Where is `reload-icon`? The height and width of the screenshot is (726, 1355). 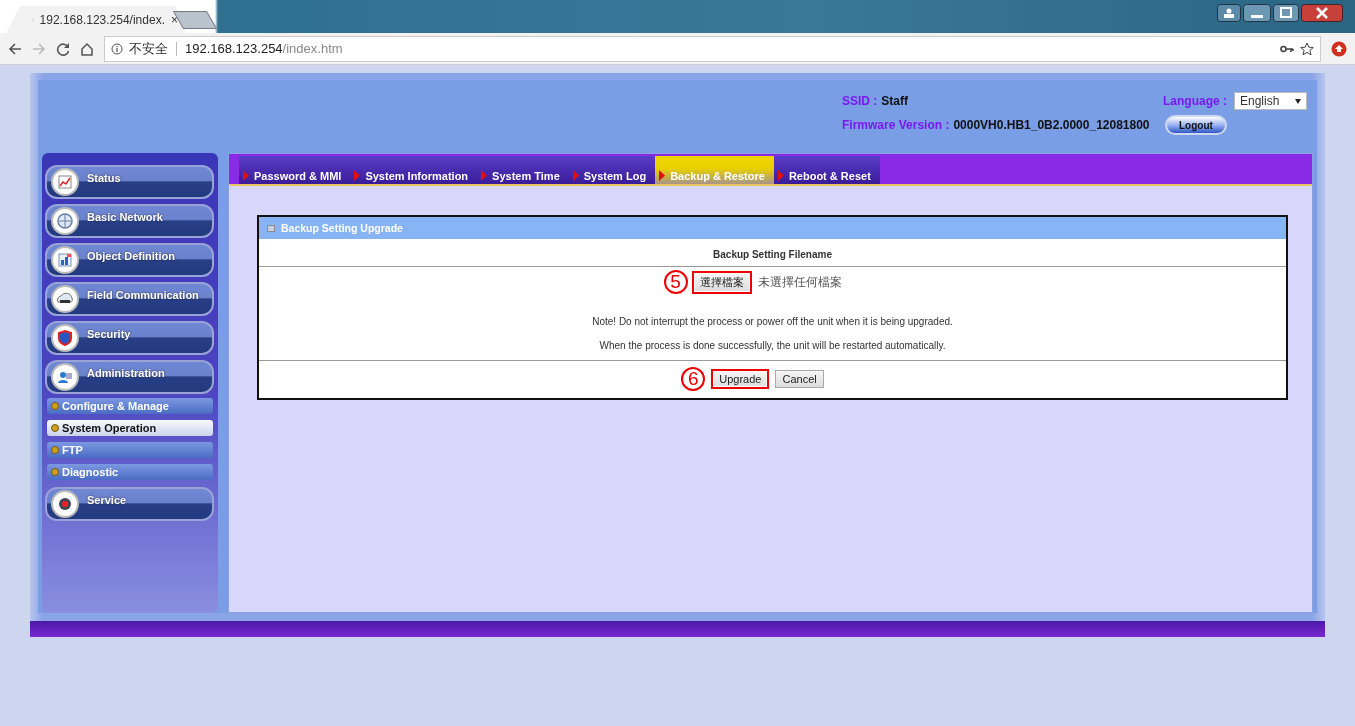
reload-icon is located at coordinates (63, 48).